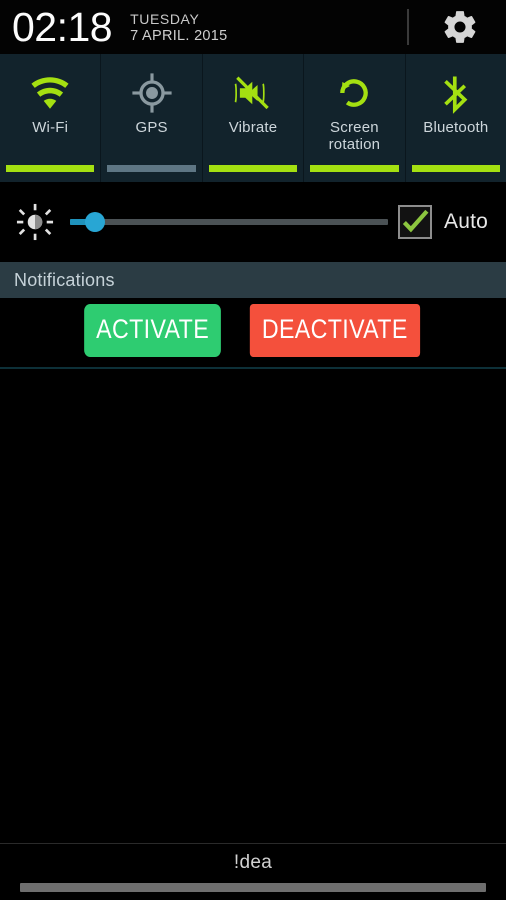 Image resolution: width=506 pixels, height=900 pixels. Describe the element at coordinates (253, 168) in the screenshot. I see `toggle-underline-vibrate` at that location.